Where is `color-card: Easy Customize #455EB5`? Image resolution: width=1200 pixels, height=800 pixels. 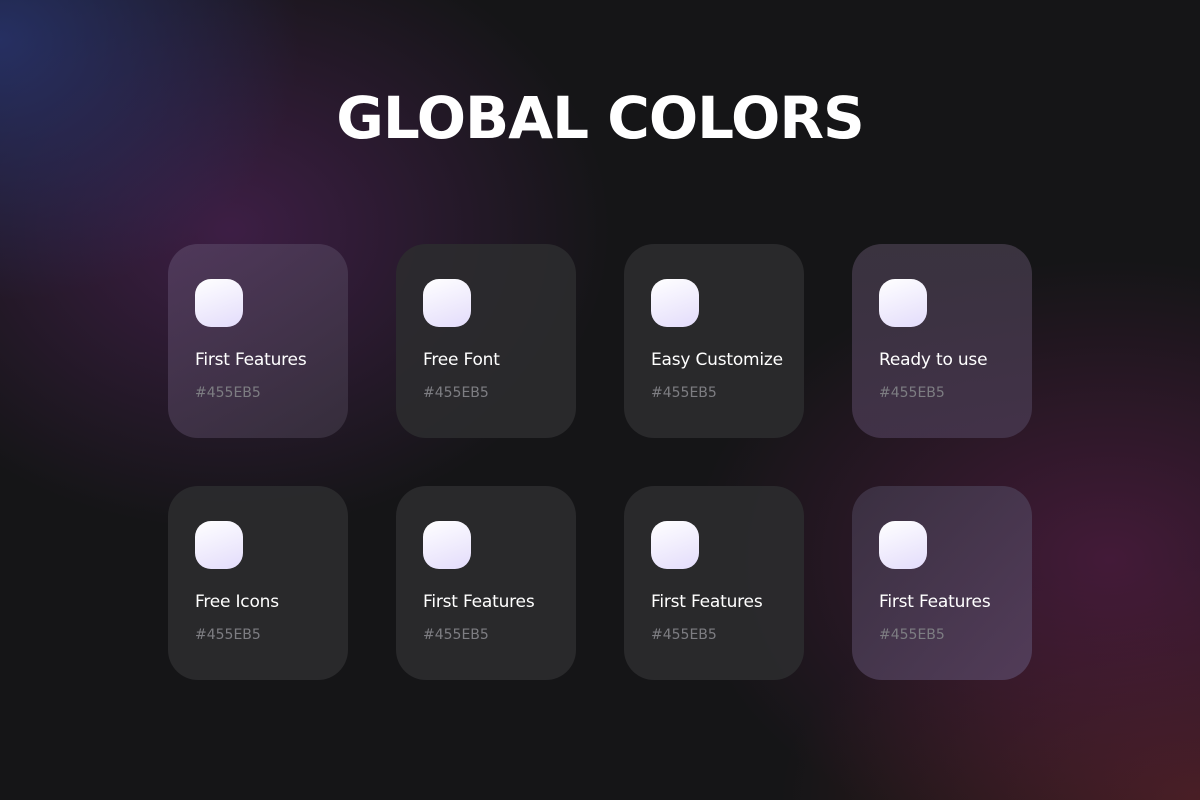 color-card: Easy Customize #455EB5 is located at coordinates (714, 341).